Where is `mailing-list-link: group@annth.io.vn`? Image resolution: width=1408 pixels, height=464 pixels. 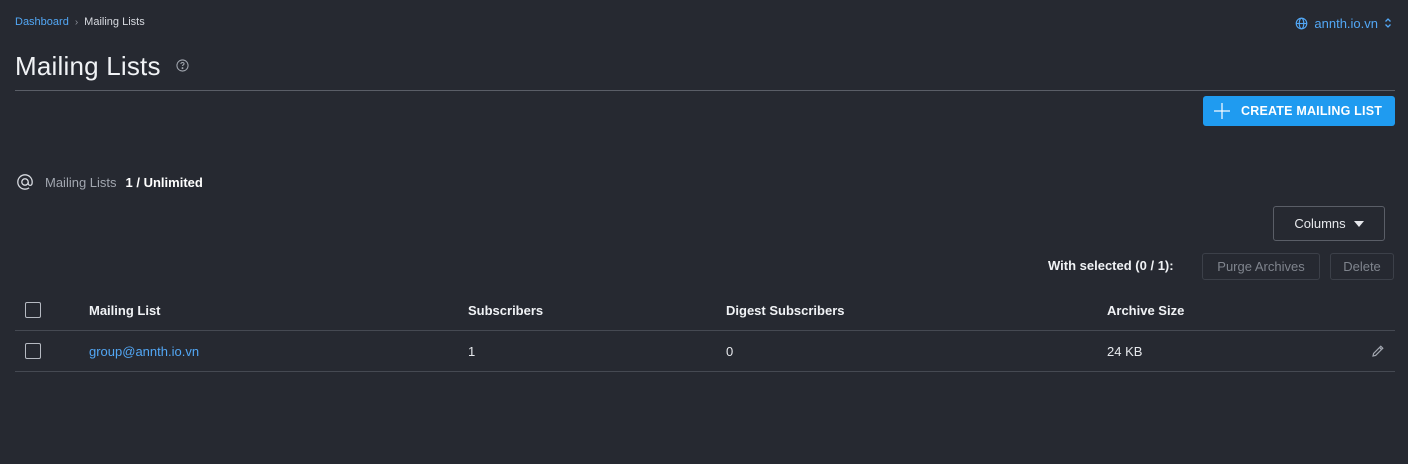
mailing-list-link: group@annth.io.vn is located at coordinates (144, 351).